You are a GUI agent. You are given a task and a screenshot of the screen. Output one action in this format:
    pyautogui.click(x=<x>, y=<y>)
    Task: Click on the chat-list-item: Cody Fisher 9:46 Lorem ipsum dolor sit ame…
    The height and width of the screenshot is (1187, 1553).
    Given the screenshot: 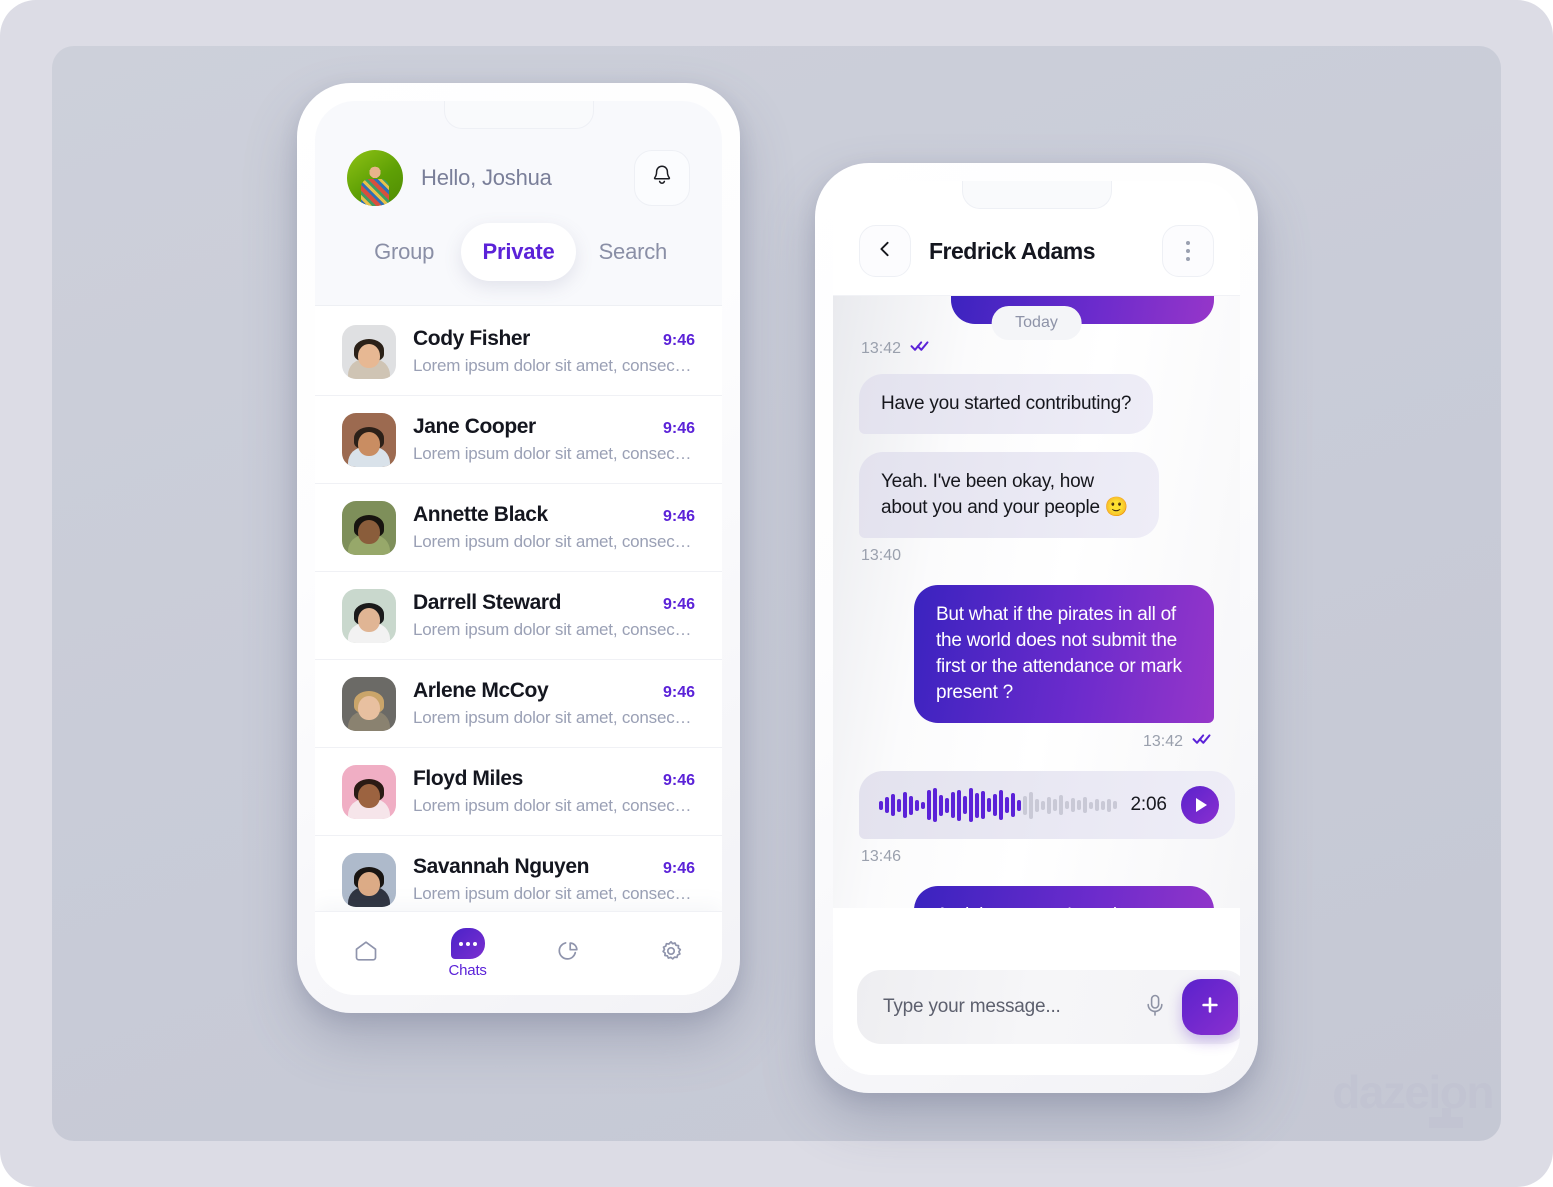 What is the action you would take?
    pyautogui.click(x=518, y=352)
    